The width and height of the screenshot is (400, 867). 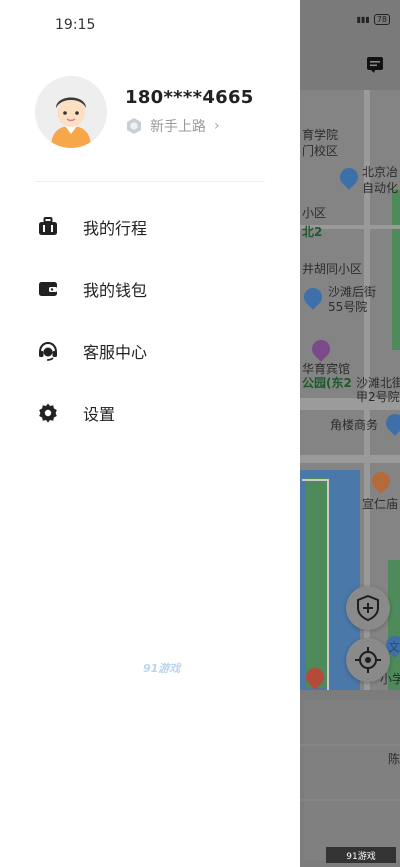 What do you see at coordinates (151, 413) in the screenshot?
I see `menu-item-settings: 设置` at bounding box center [151, 413].